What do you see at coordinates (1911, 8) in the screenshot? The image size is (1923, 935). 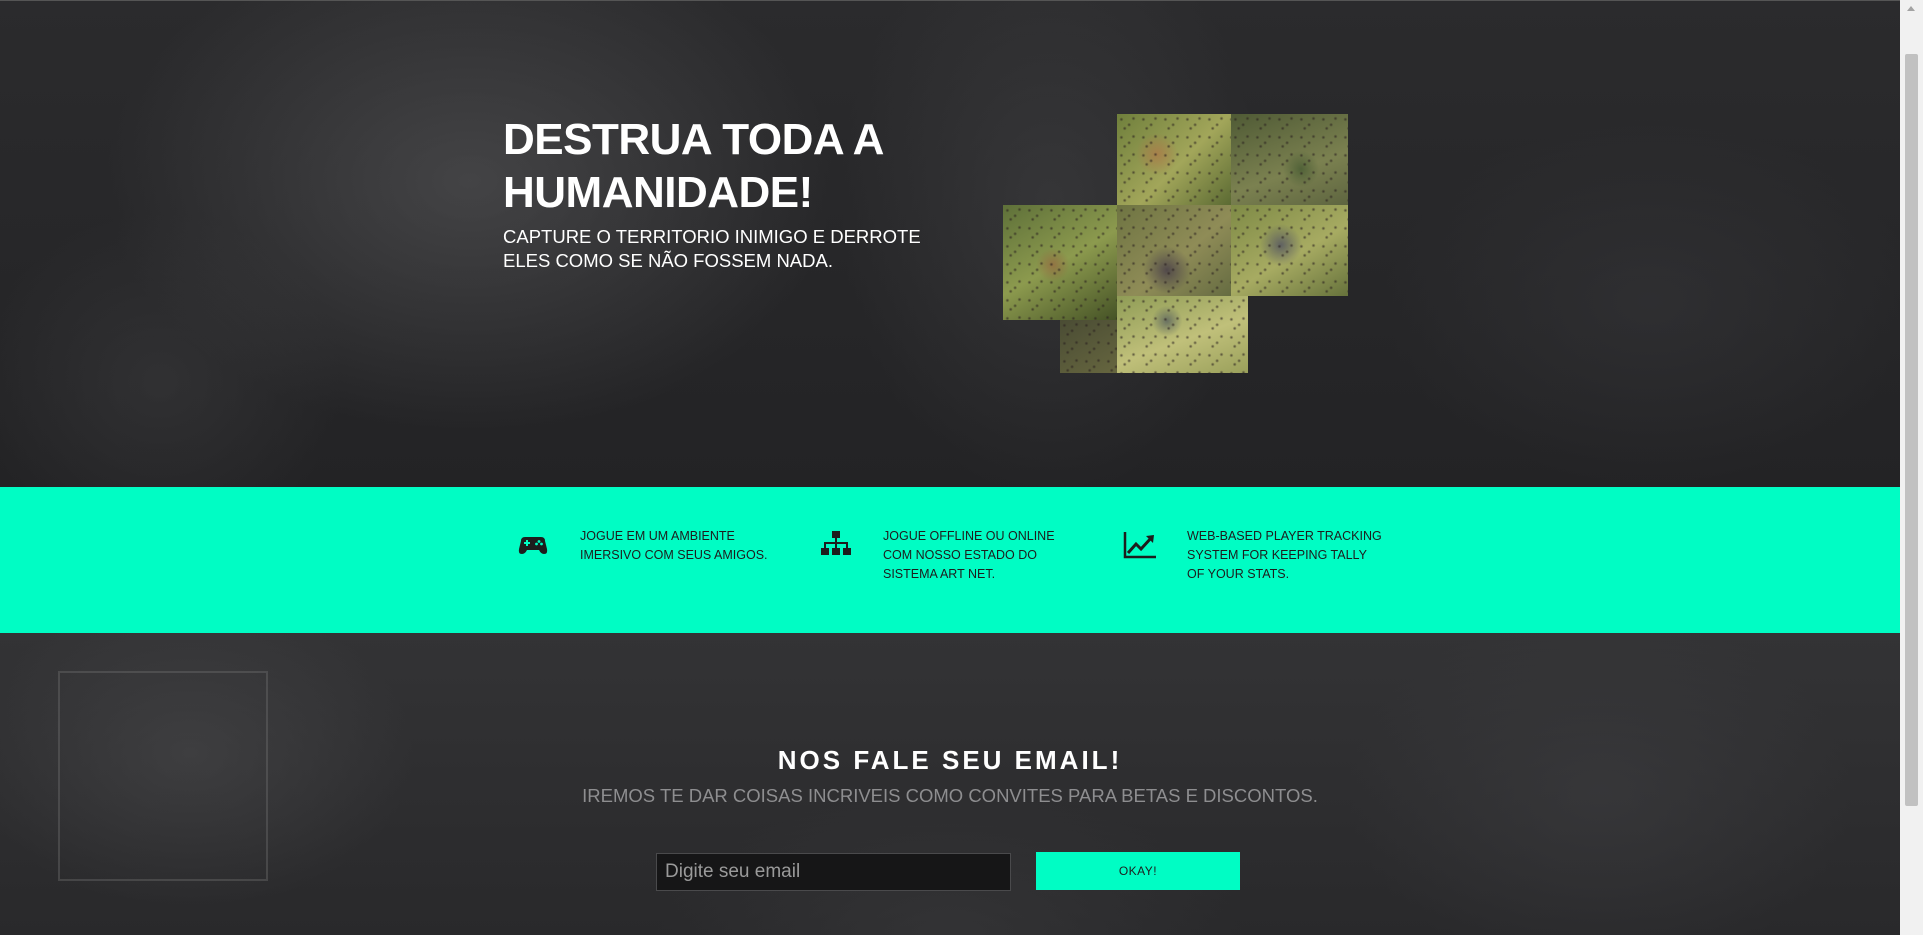 I see `scroll-up-arrow-icon` at bounding box center [1911, 8].